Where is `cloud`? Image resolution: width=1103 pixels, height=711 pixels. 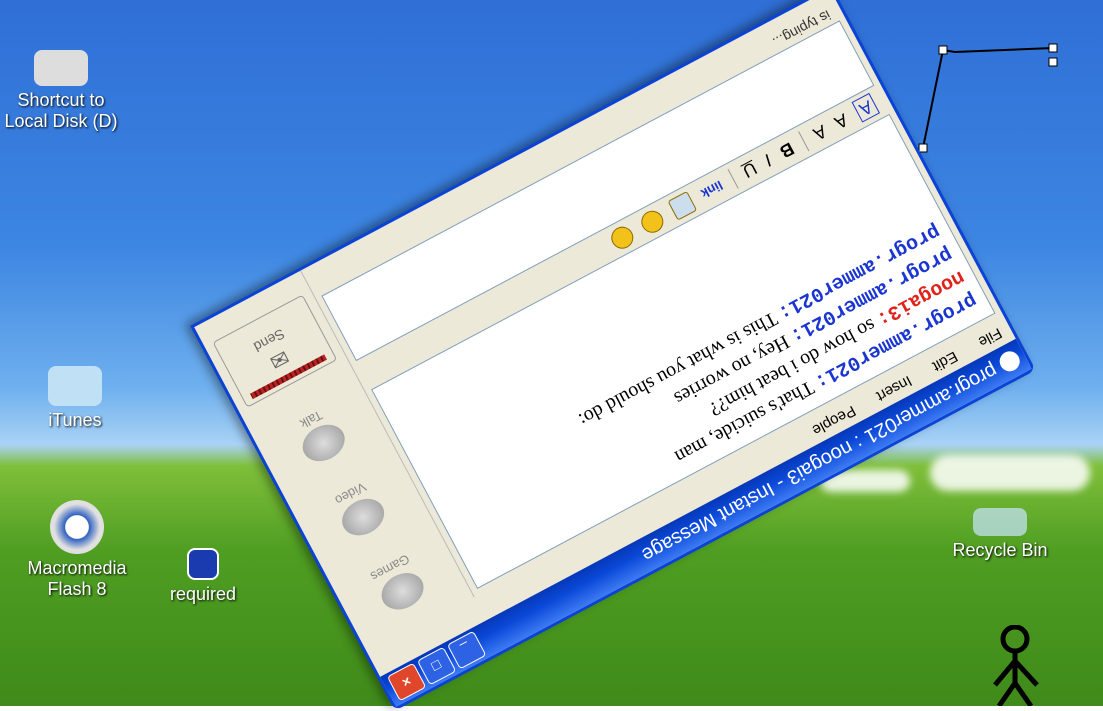 cloud is located at coordinates (1010, 473).